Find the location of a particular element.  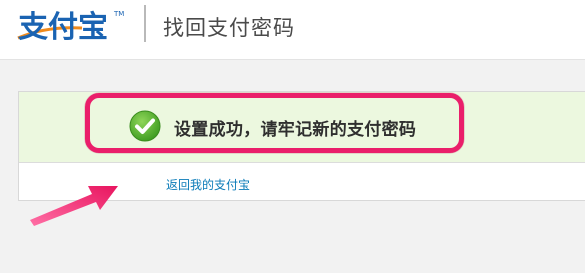

alipay-logo: 支付宝 TM is located at coordinates (75, 24).